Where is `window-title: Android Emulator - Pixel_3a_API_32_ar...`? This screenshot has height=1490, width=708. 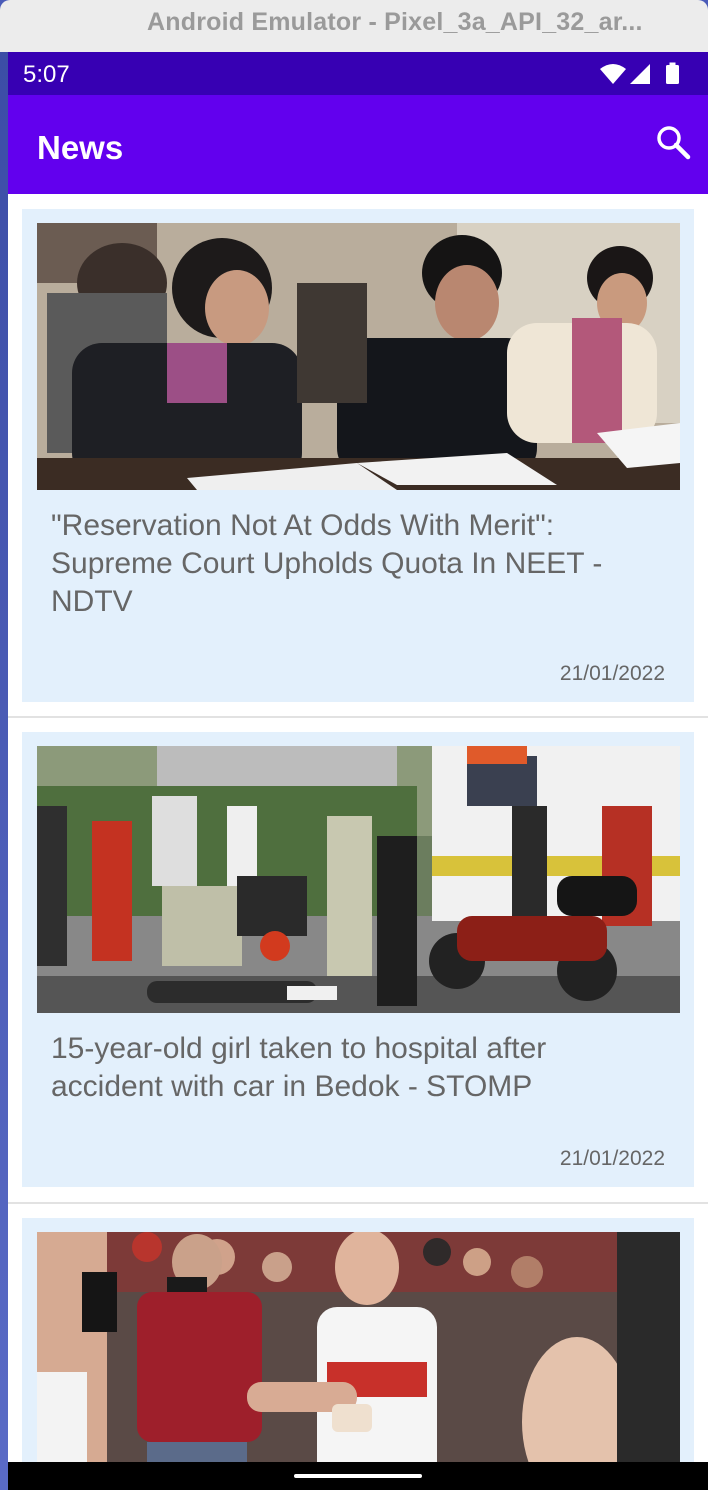 window-title: Android Emulator - Pixel_3a_API_32_ar... is located at coordinates (395, 22).